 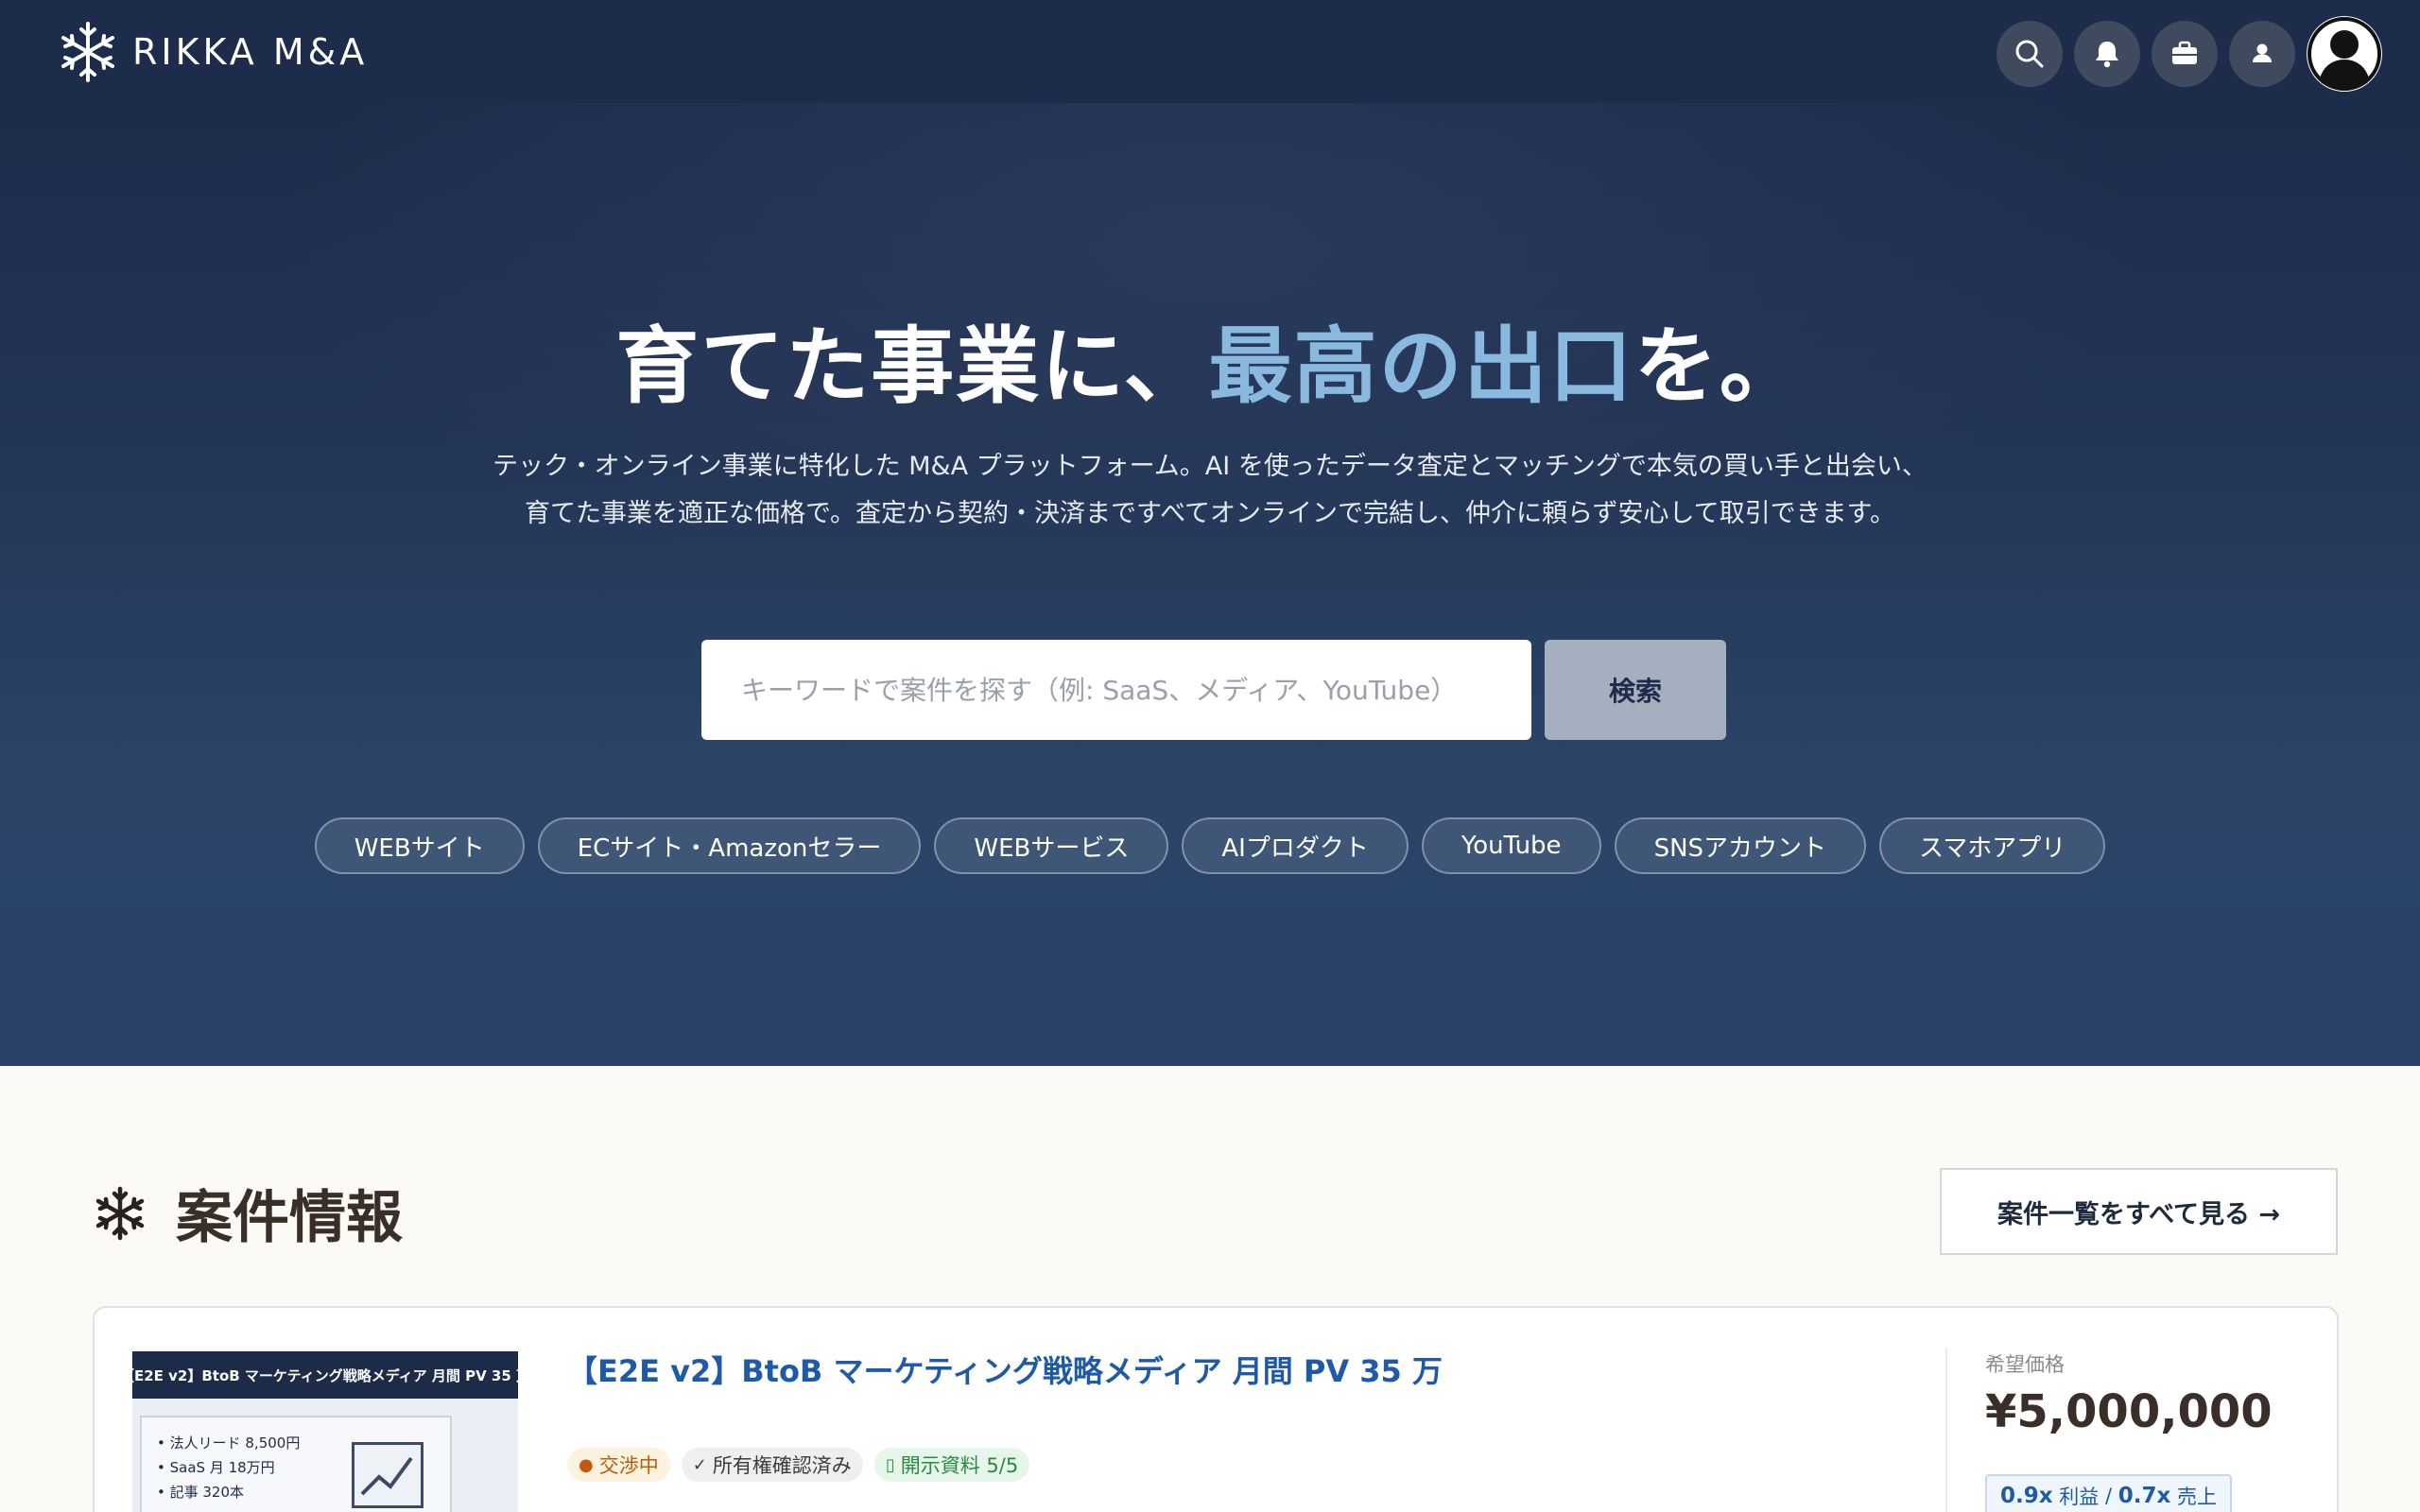 I want to click on verified-check-icon: ✓, so click(x=699, y=1464).